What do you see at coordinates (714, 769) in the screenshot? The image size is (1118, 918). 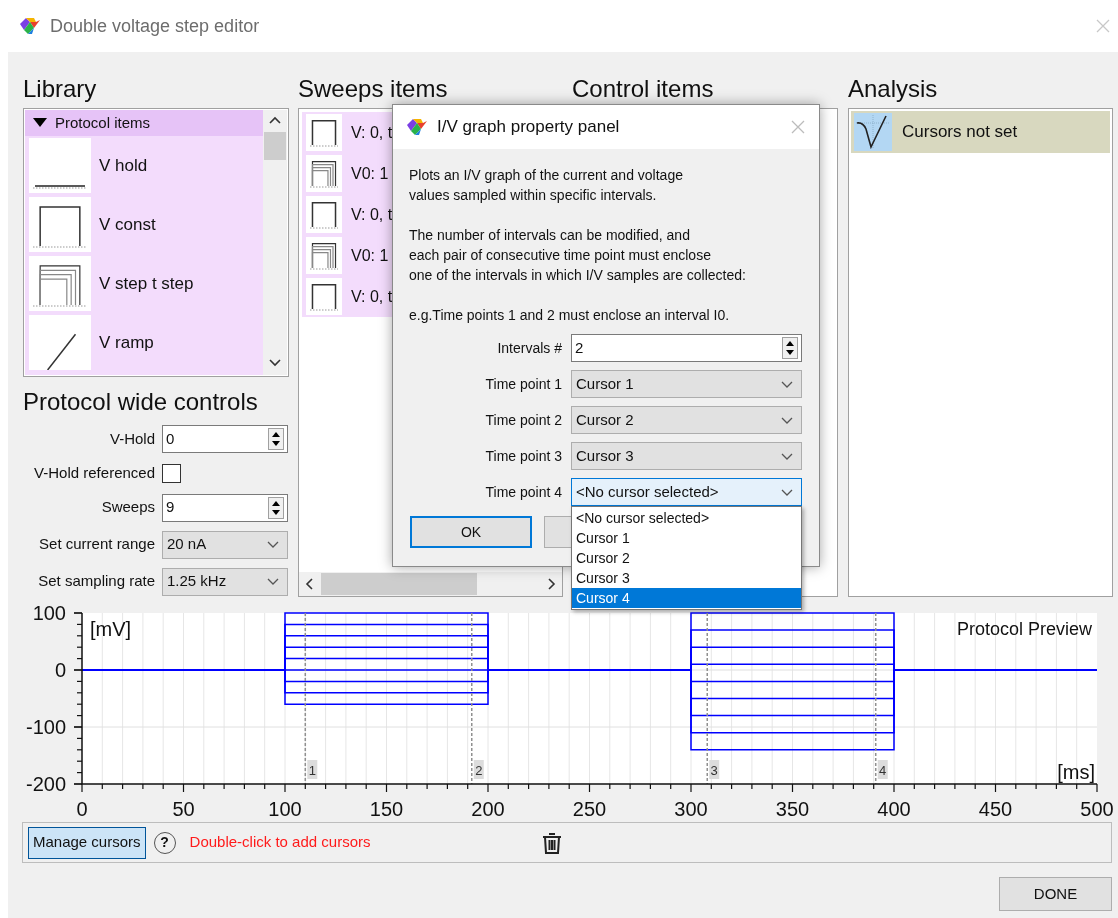 I see `cursor-label: 3` at bounding box center [714, 769].